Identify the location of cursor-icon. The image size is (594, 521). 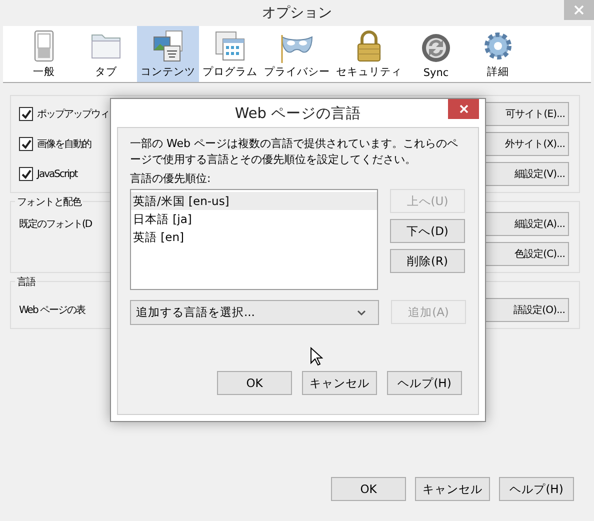
(316, 357).